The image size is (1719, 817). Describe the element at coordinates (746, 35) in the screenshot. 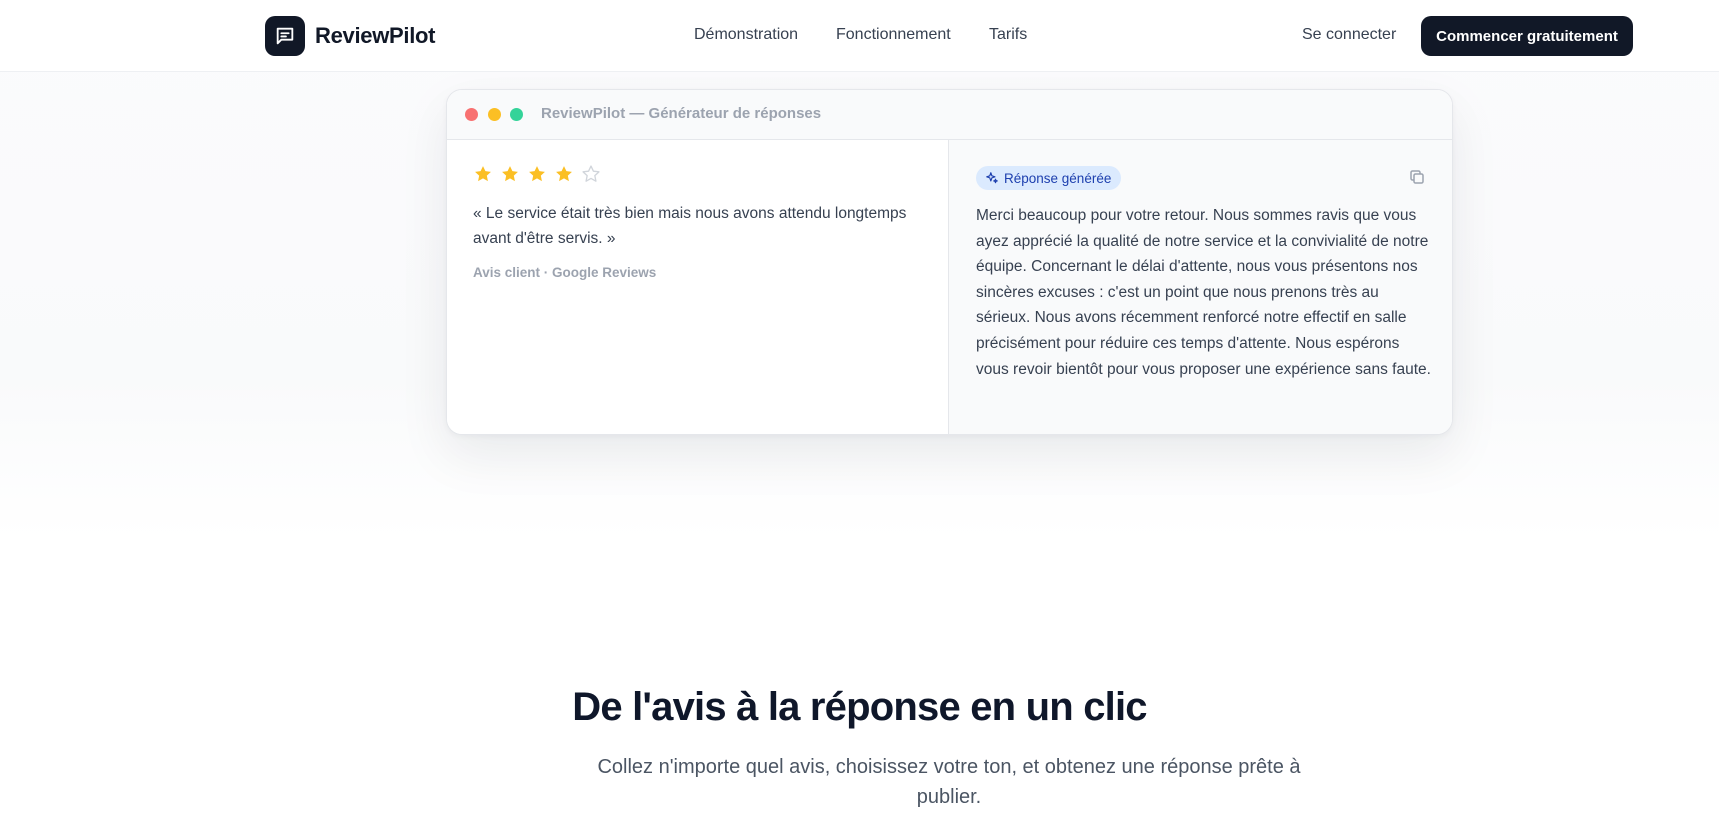

I see `nav-link-demonstration: Démonstration` at that location.